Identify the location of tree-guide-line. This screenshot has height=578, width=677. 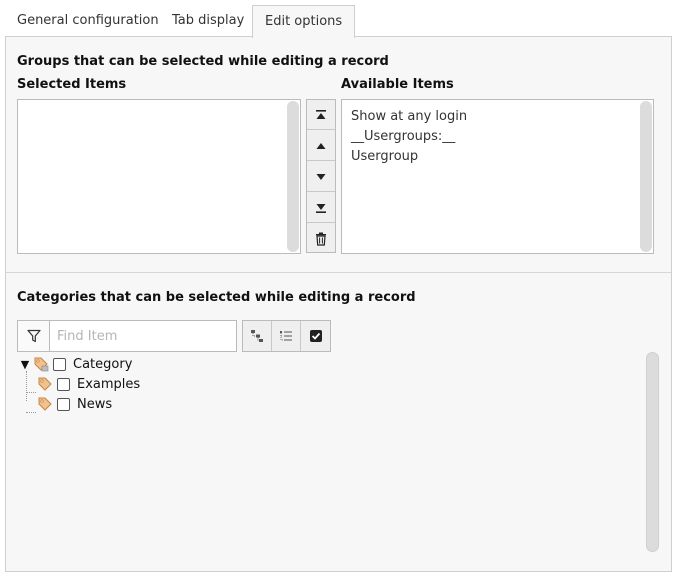
(26, 386).